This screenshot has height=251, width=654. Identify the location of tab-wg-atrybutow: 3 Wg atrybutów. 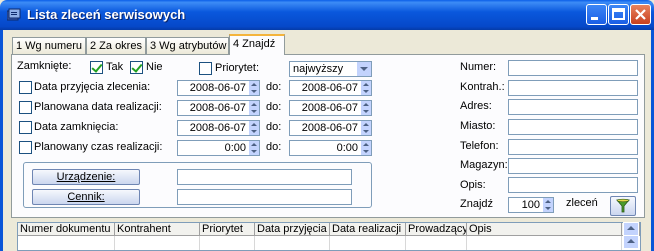
(187, 45).